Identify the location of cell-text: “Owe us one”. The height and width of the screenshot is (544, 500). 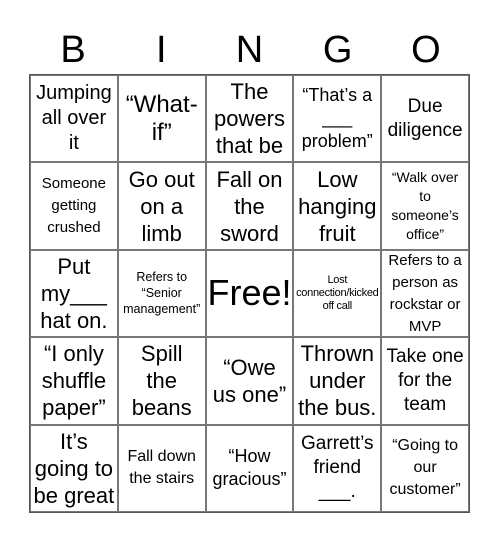
(249, 380).